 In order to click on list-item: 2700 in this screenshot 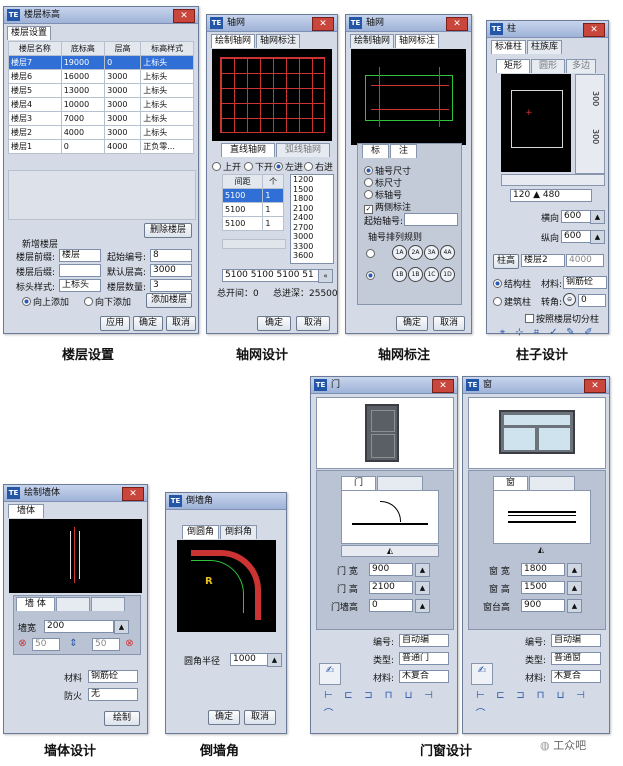, I will do `click(313, 228)`.